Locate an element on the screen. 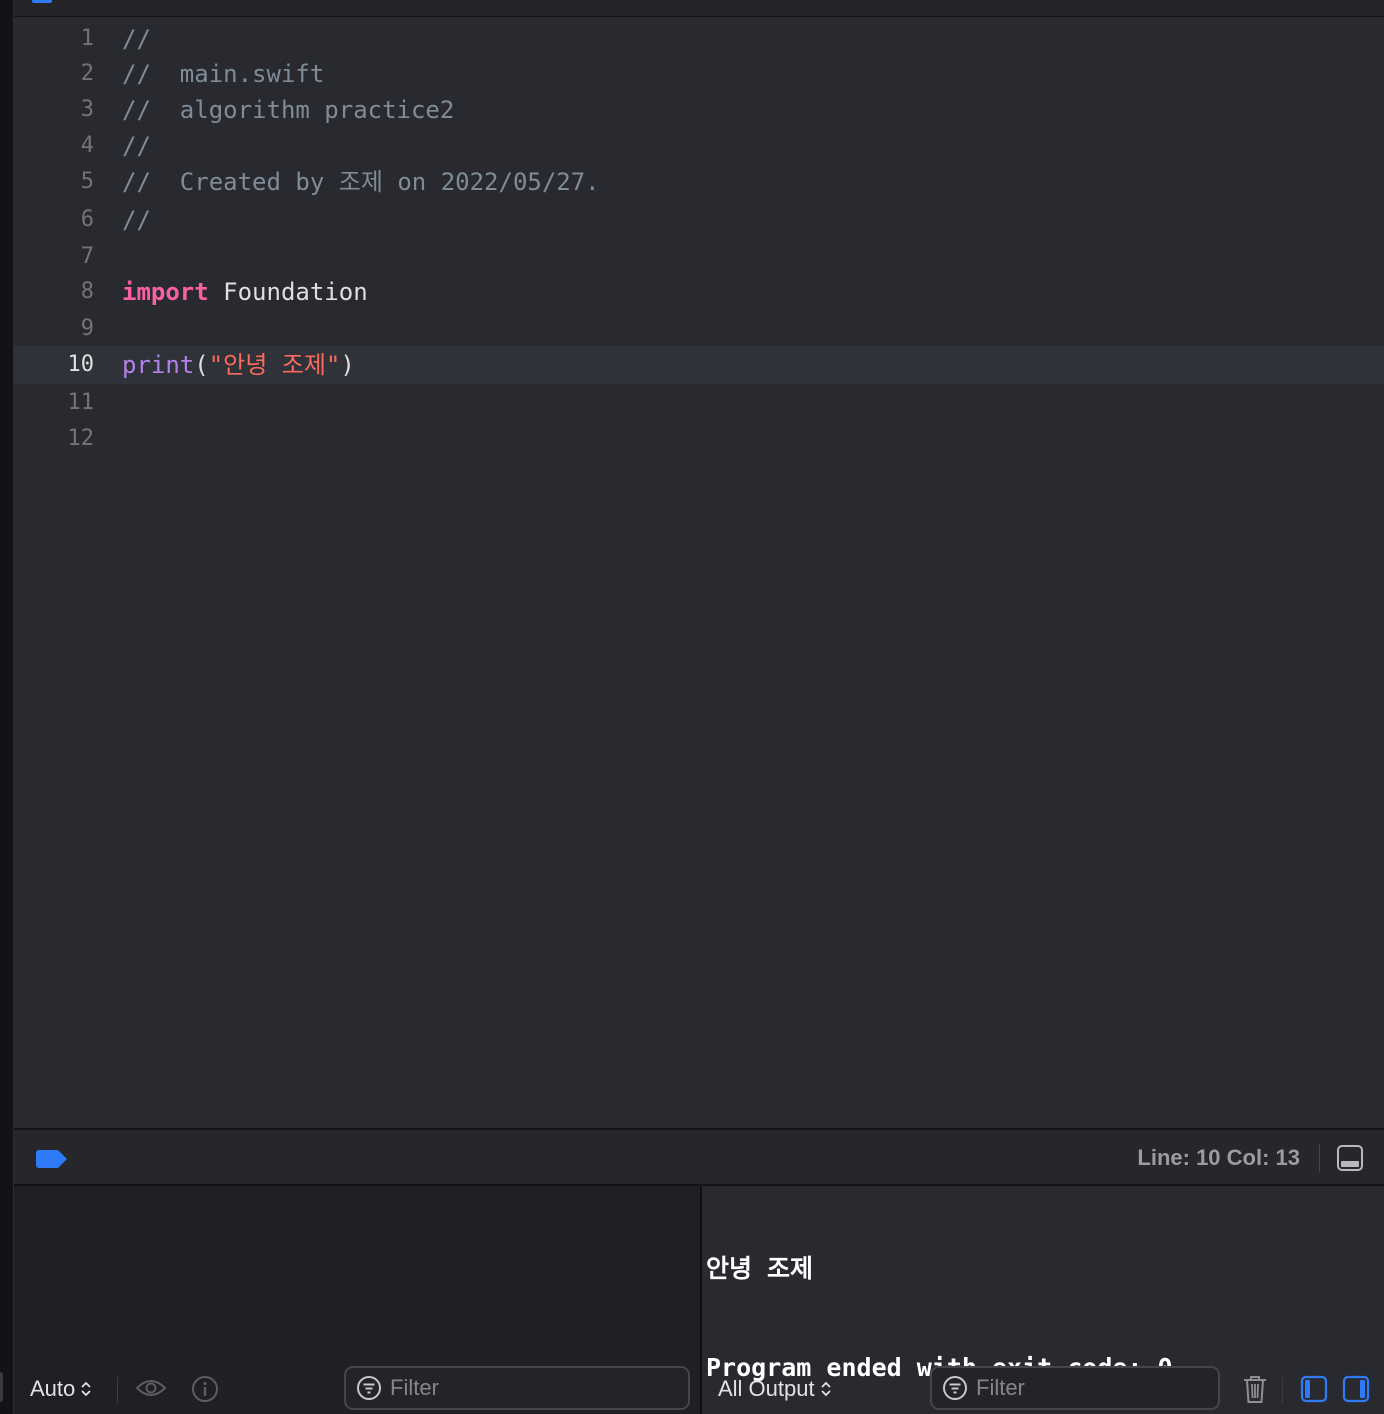  line-number: 4 is located at coordinates (54, 146).